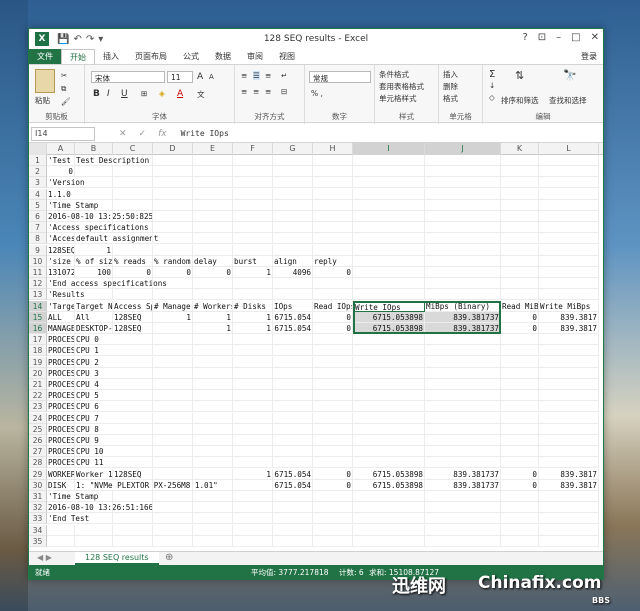  I want to click on cell-b10: % of size, so click(94, 261).